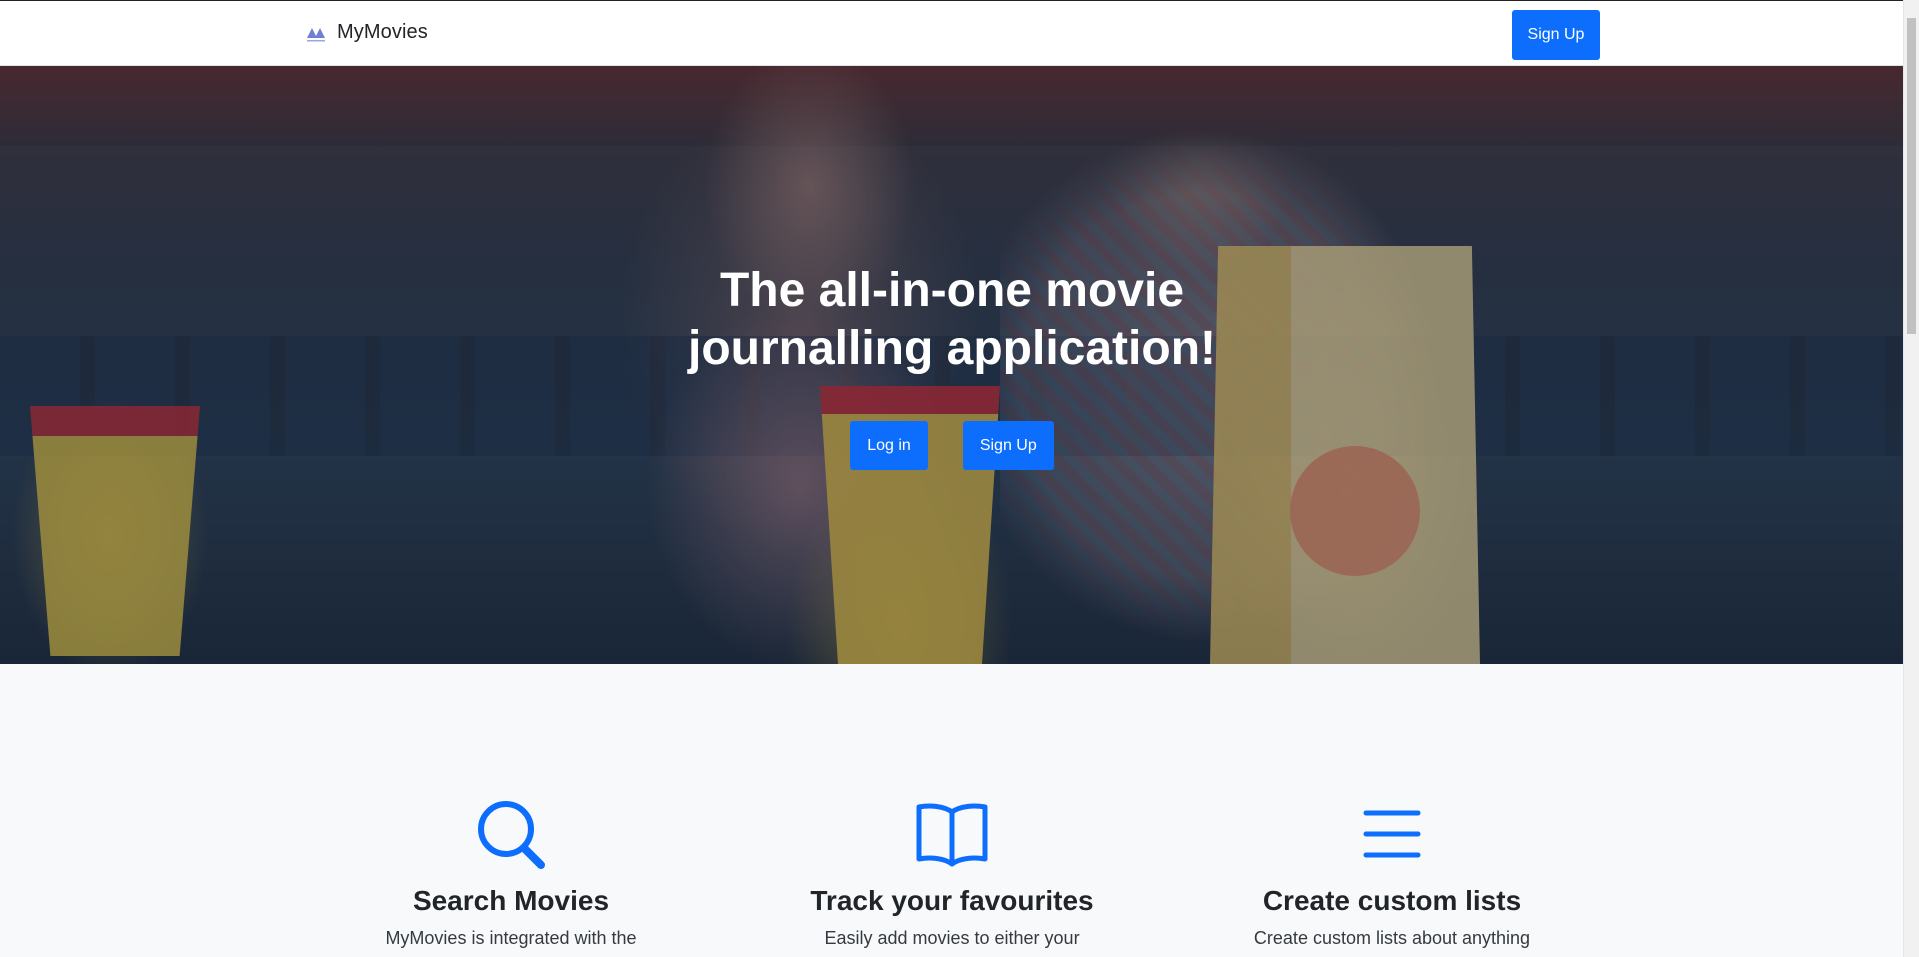  I want to click on brand-link: MyMovies, so click(366, 32).